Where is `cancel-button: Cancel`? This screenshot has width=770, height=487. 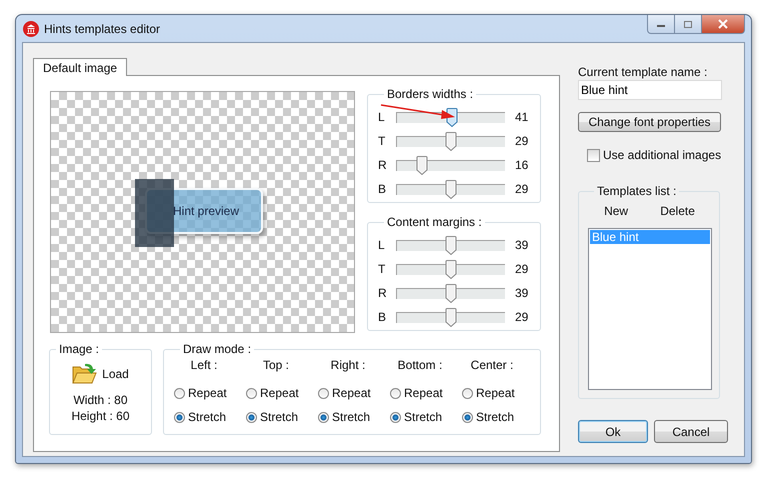 cancel-button: Cancel is located at coordinates (691, 431).